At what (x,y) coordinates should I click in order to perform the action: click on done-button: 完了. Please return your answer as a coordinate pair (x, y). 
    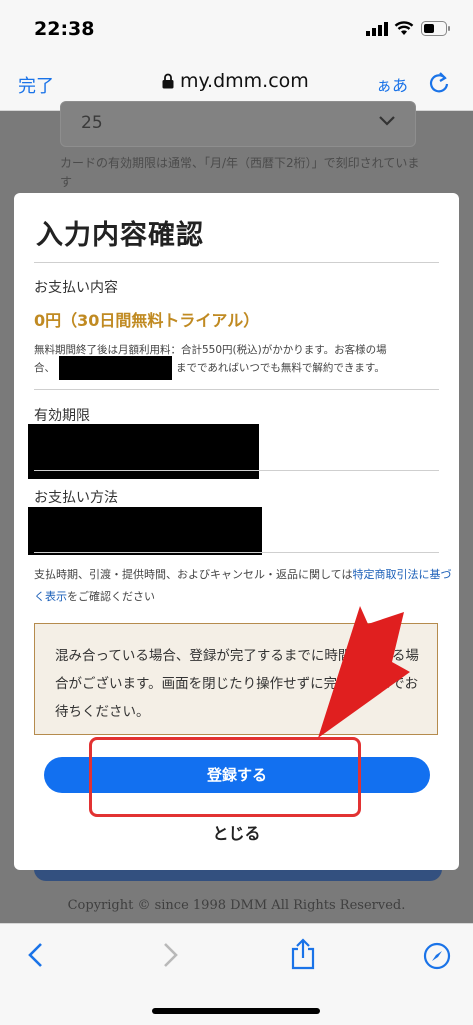
    Looking at the image, I should click on (36, 85).